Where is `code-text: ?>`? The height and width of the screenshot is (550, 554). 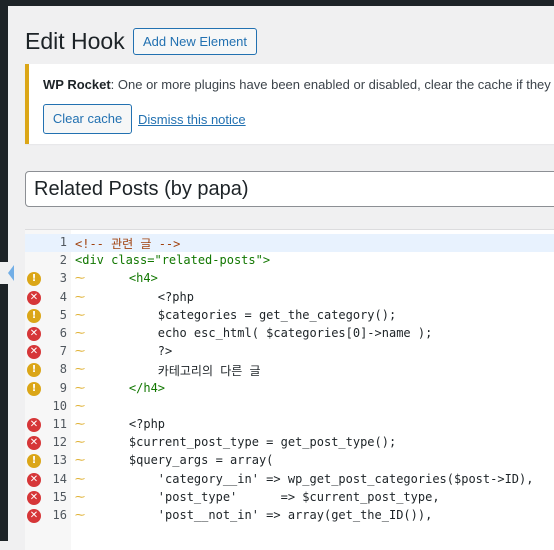 code-text: ?> is located at coordinates (136, 351).